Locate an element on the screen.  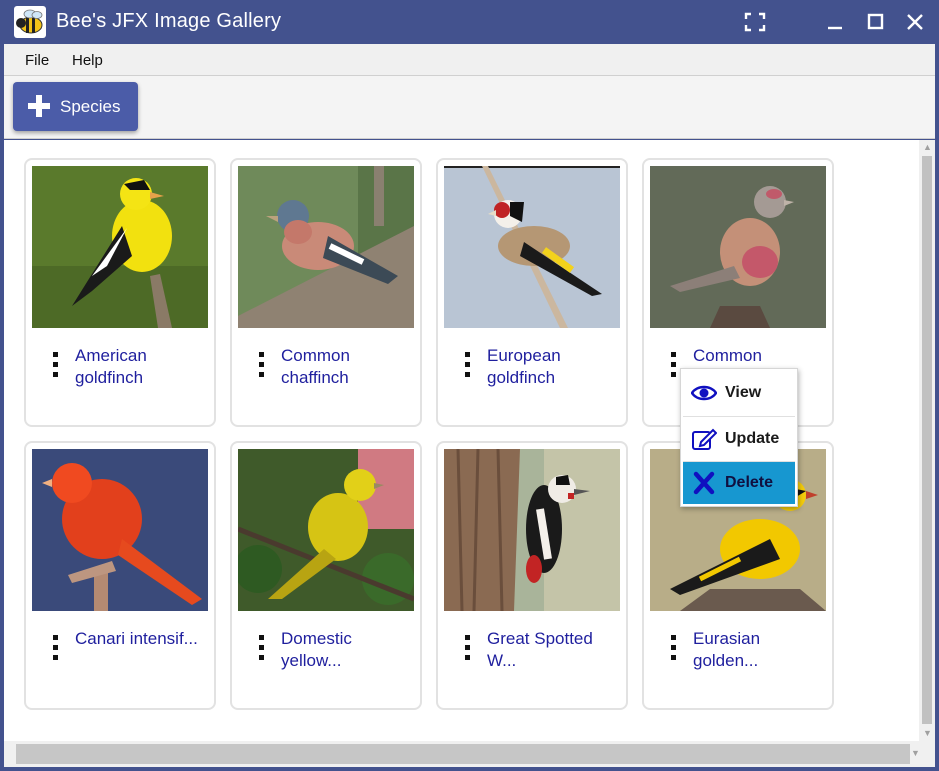
horizontal-scroll-thumb is located at coordinates (463, 754).